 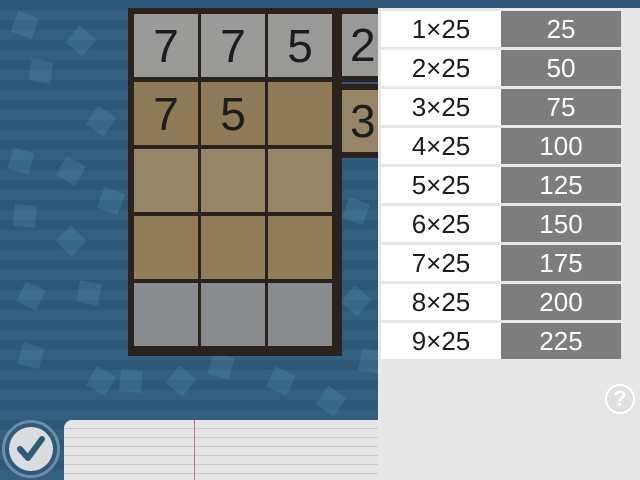 What do you see at coordinates (221, 450) in the screenshot?
I see `scratch-notepad` at bounding box center [221, 450].